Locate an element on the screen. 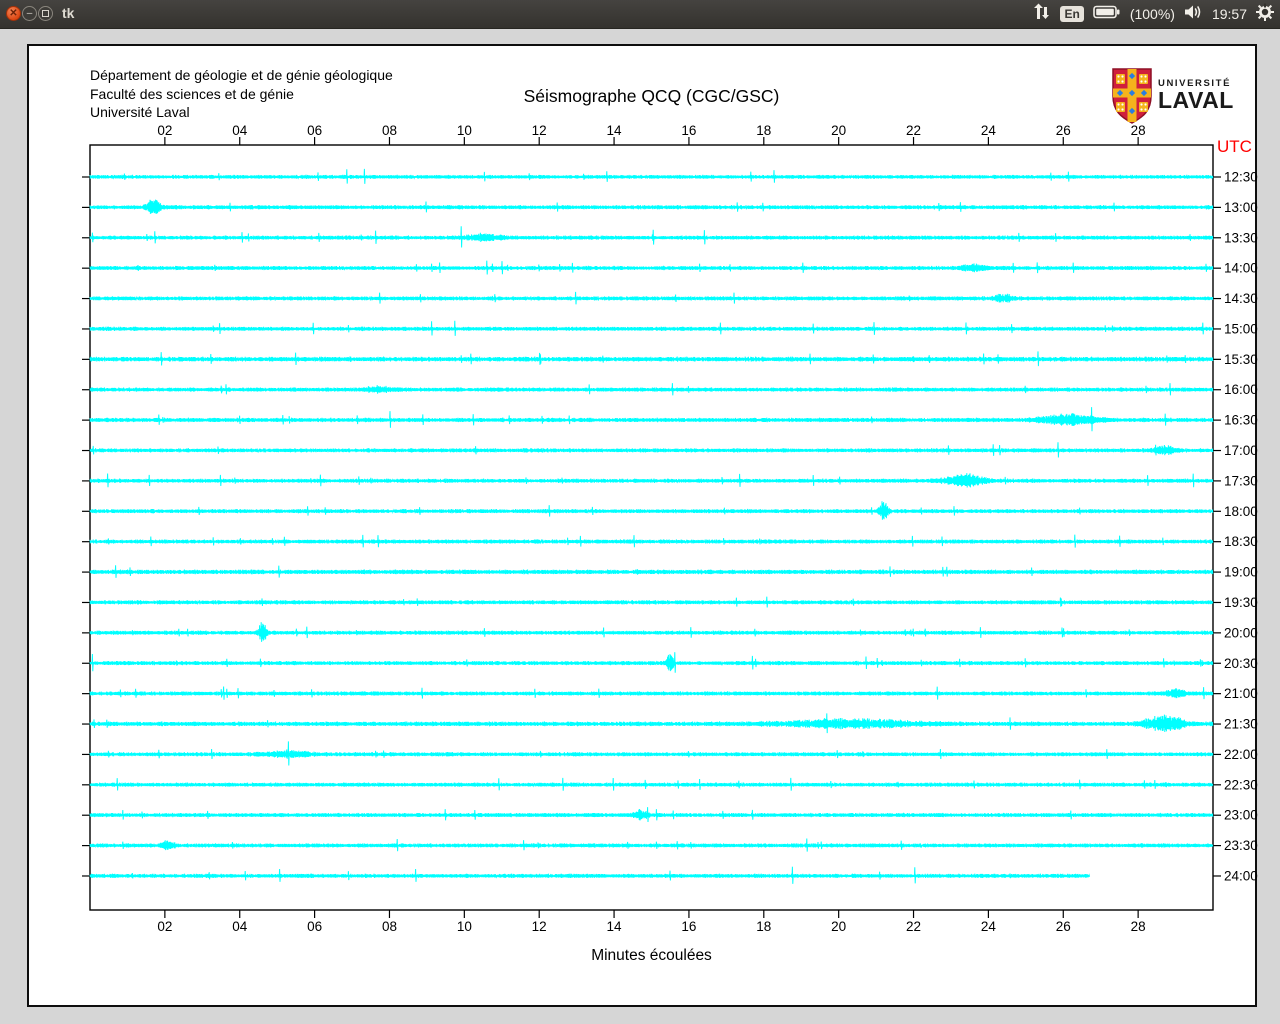  x-tick-label-bottom: 26 is located at coordinates (1063, 926).